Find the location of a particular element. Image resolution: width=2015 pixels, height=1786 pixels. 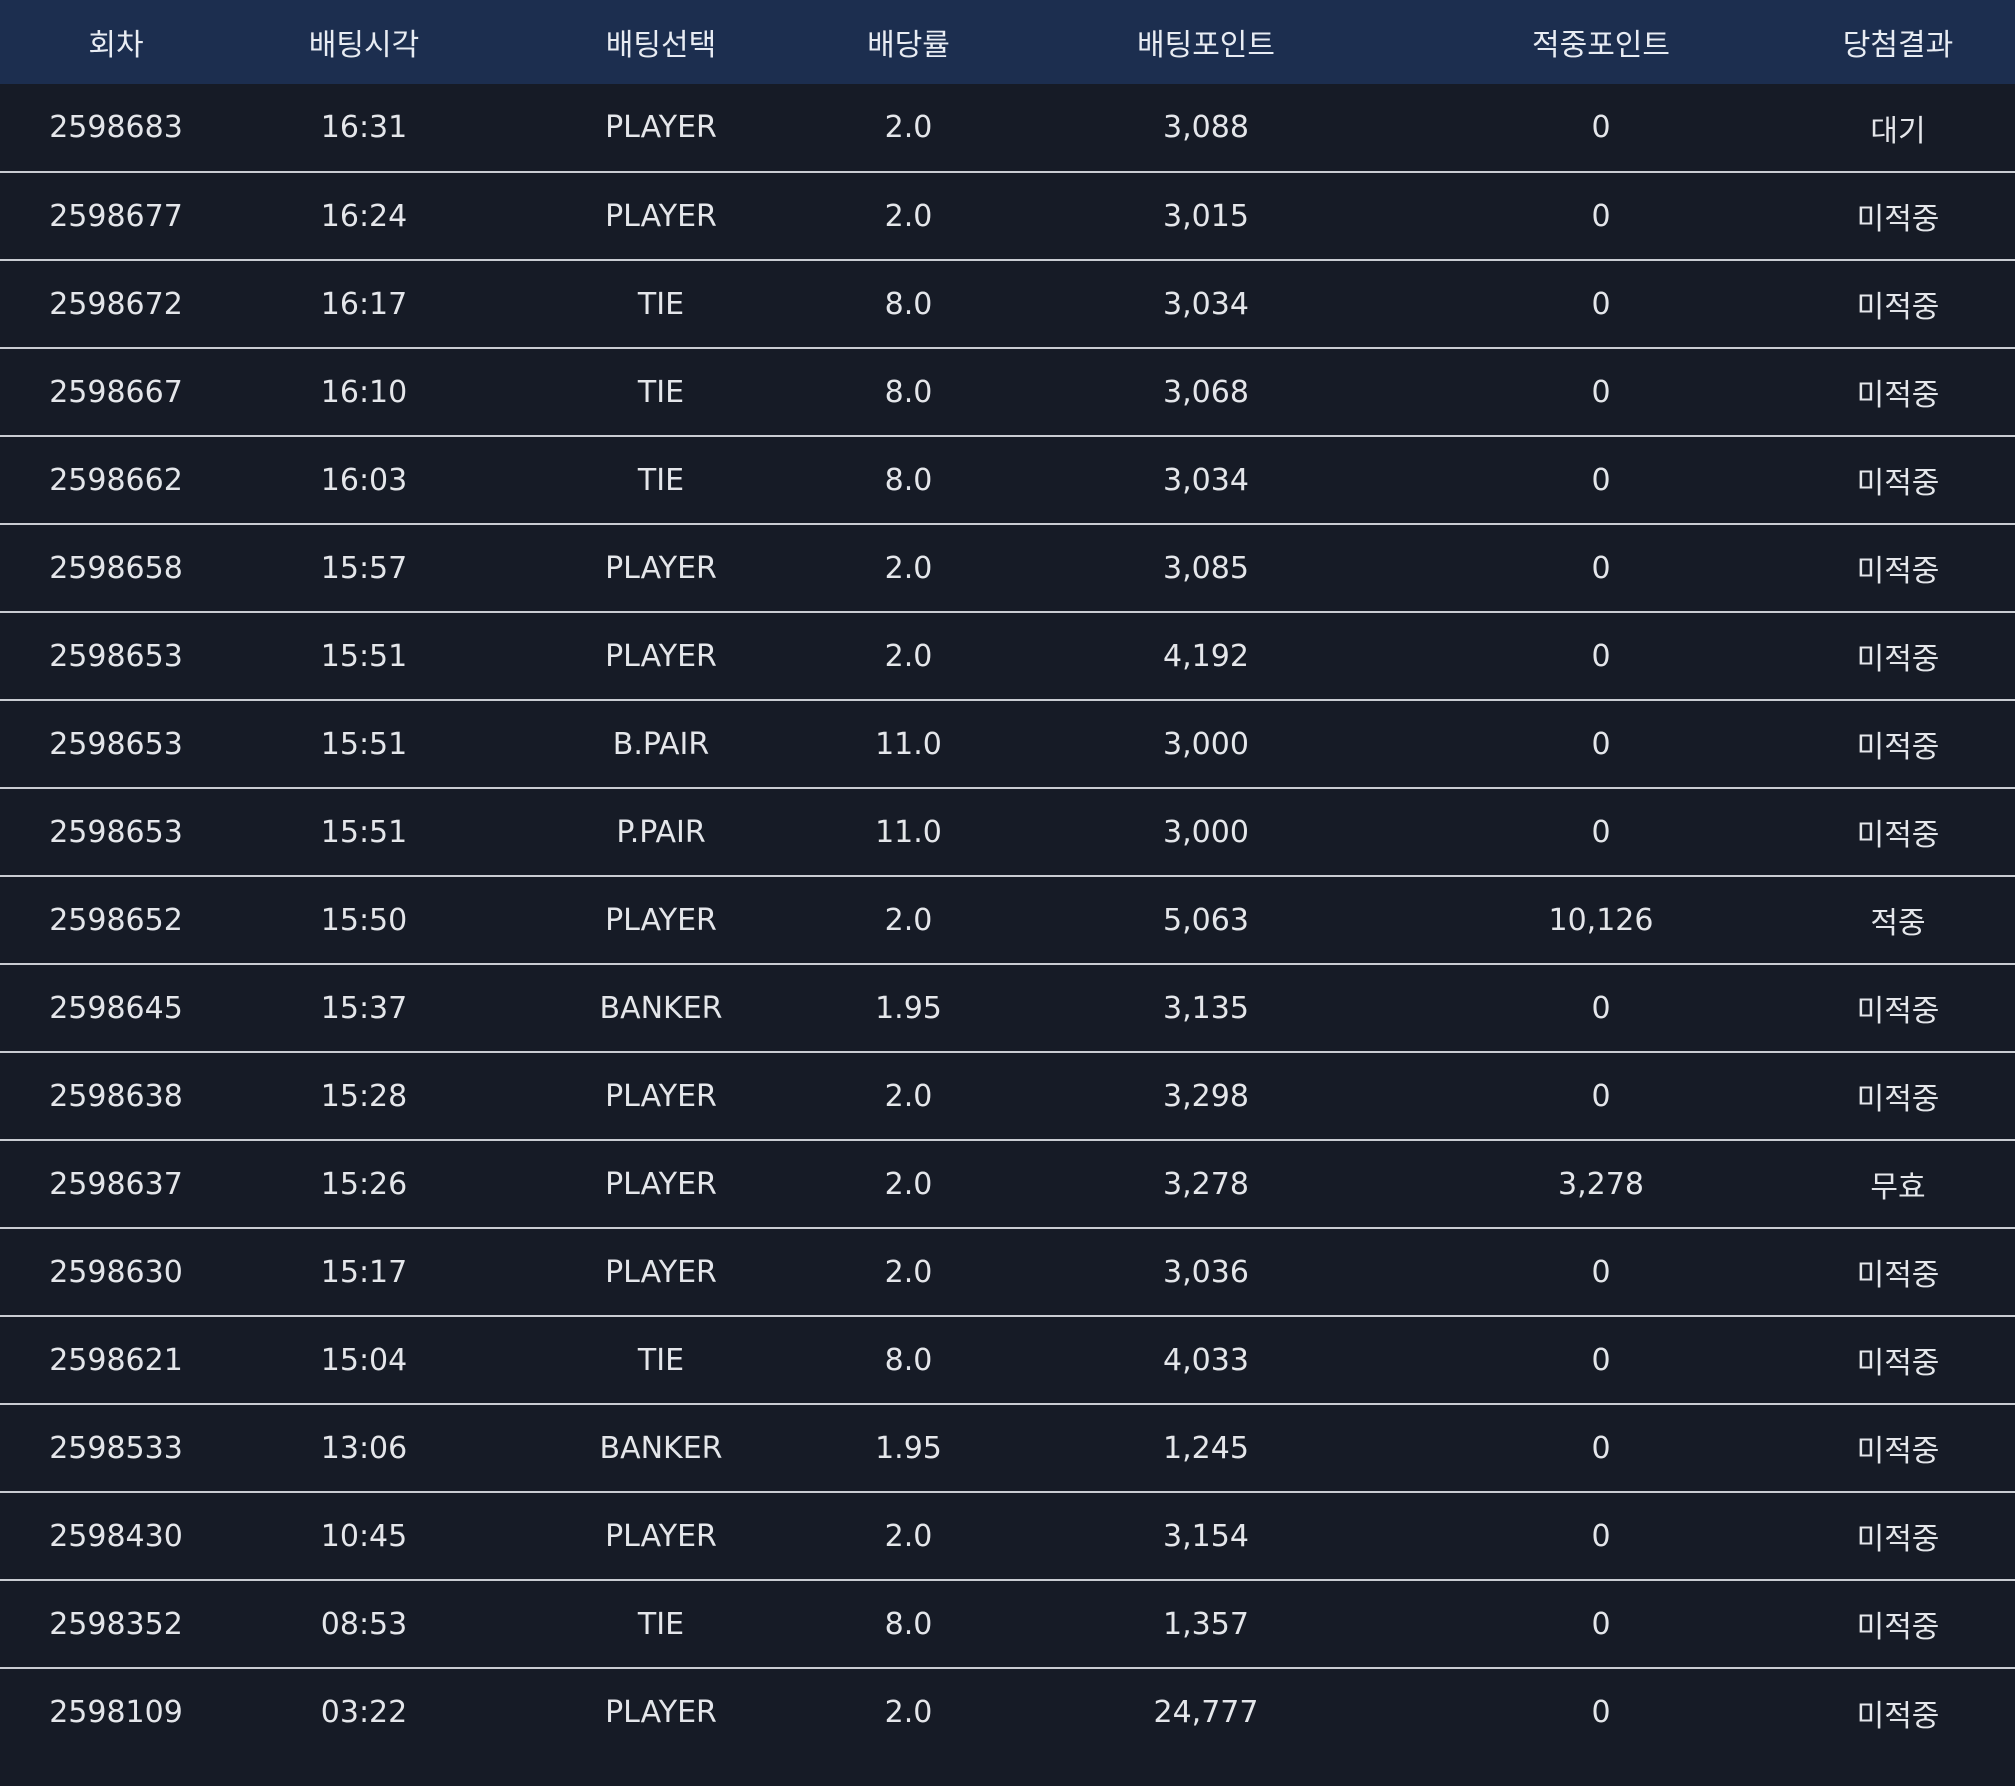

table-row: 2598630 15:17 PLAYER 2.0 3,036 0 미적중 is located at coordinates (1007, 1272).